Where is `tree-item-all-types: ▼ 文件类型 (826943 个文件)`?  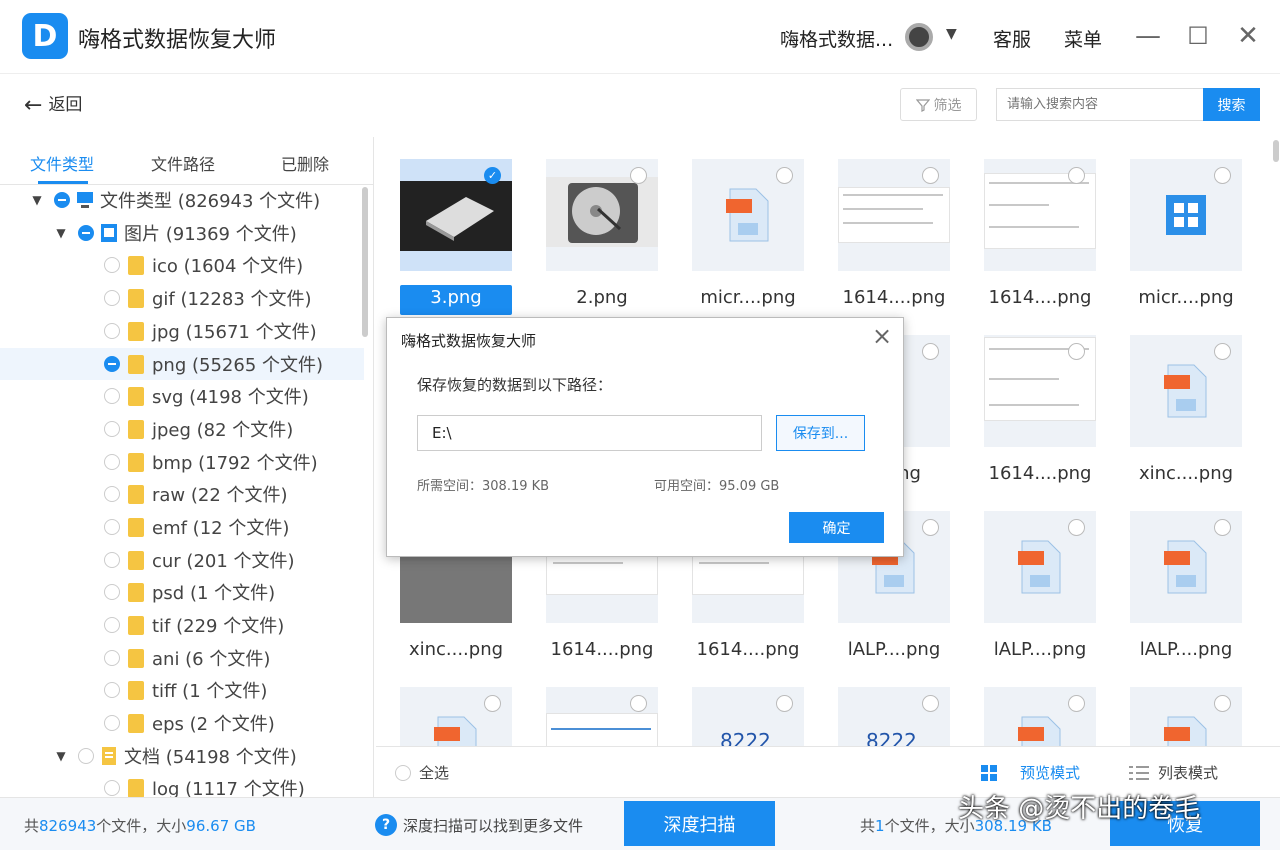 tree-item-all-types: ▼ 文件类型 (826943 个文件) is located at coordinates (182, 200).